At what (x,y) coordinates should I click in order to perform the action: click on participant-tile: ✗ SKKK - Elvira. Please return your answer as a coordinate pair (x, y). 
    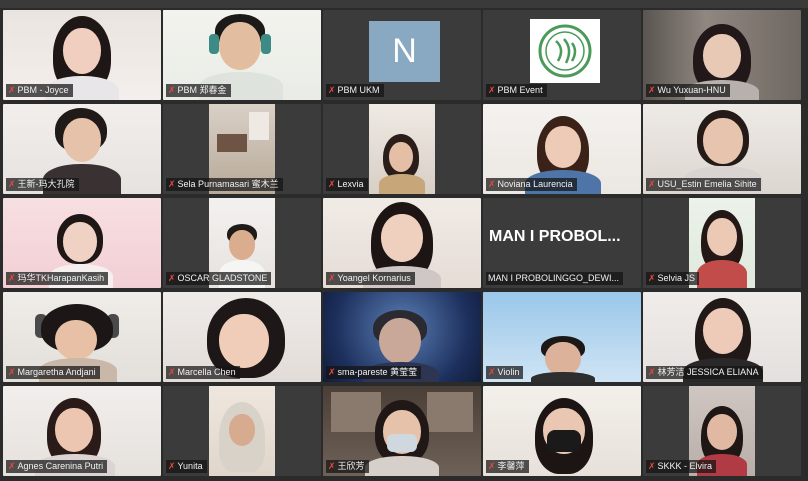
    Looking at the image, I should click on (722, 431).